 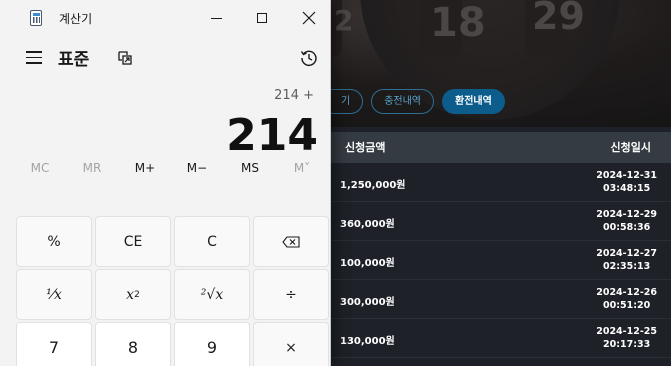 I want to click on reciprocal-button: ⅟x, so click(x=54, y=294).